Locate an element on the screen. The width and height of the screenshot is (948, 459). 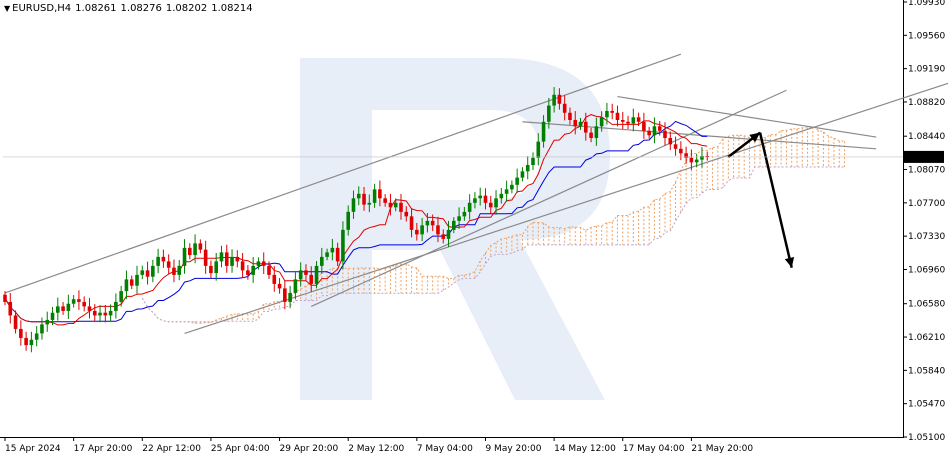
time-tick-label: 14 May 12:00 is located at coordinates (585, 449).